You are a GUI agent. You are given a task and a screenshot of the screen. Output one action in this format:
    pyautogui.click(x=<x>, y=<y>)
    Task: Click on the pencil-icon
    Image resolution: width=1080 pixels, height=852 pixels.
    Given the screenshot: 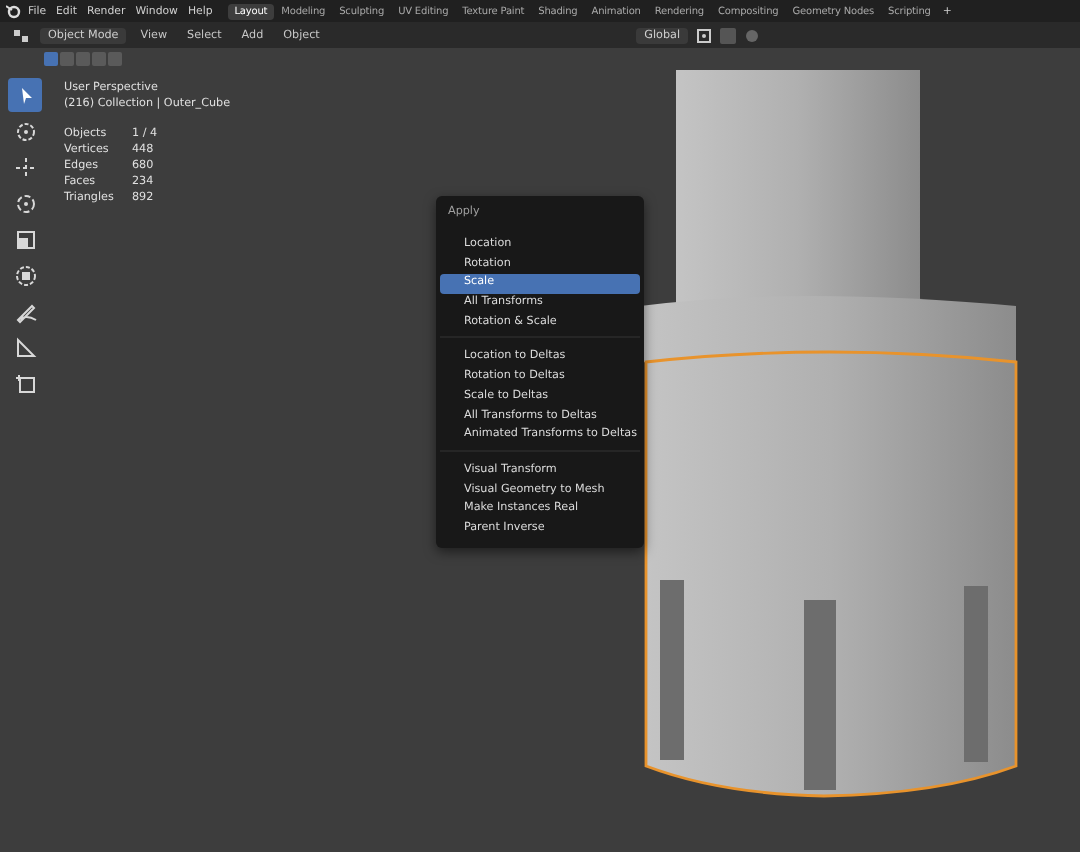 What is the action you would take?
    pyautogui.click(x=25, y=311)
    